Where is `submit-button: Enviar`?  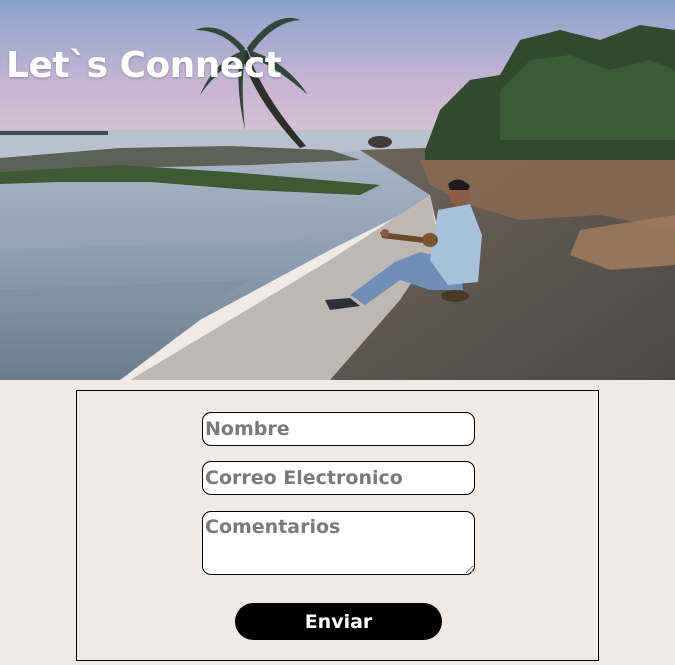 submit-button: Enviar is located at coordinates (338, 621).